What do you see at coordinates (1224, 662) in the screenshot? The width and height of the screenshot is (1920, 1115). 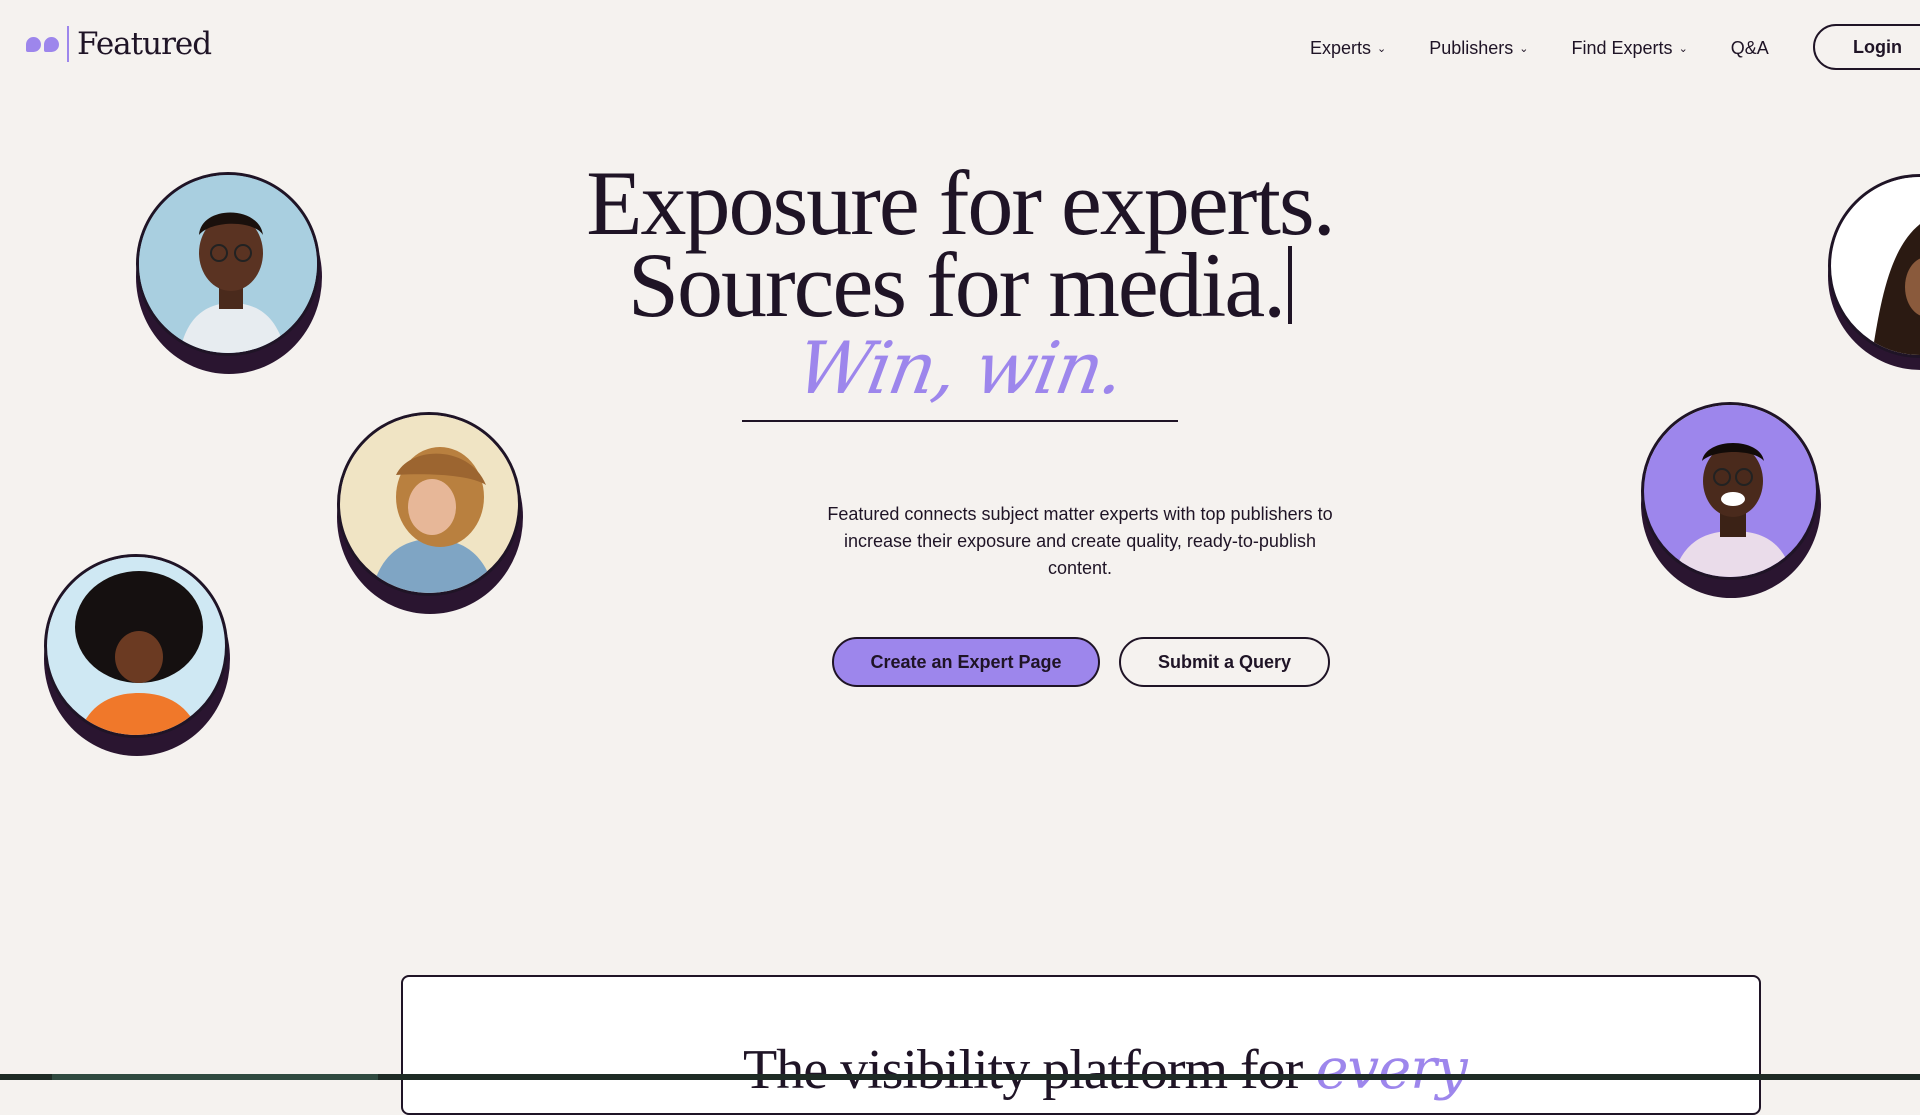 I see `submit-query-button: Submit a Query` at bounding box center [1224, 662].